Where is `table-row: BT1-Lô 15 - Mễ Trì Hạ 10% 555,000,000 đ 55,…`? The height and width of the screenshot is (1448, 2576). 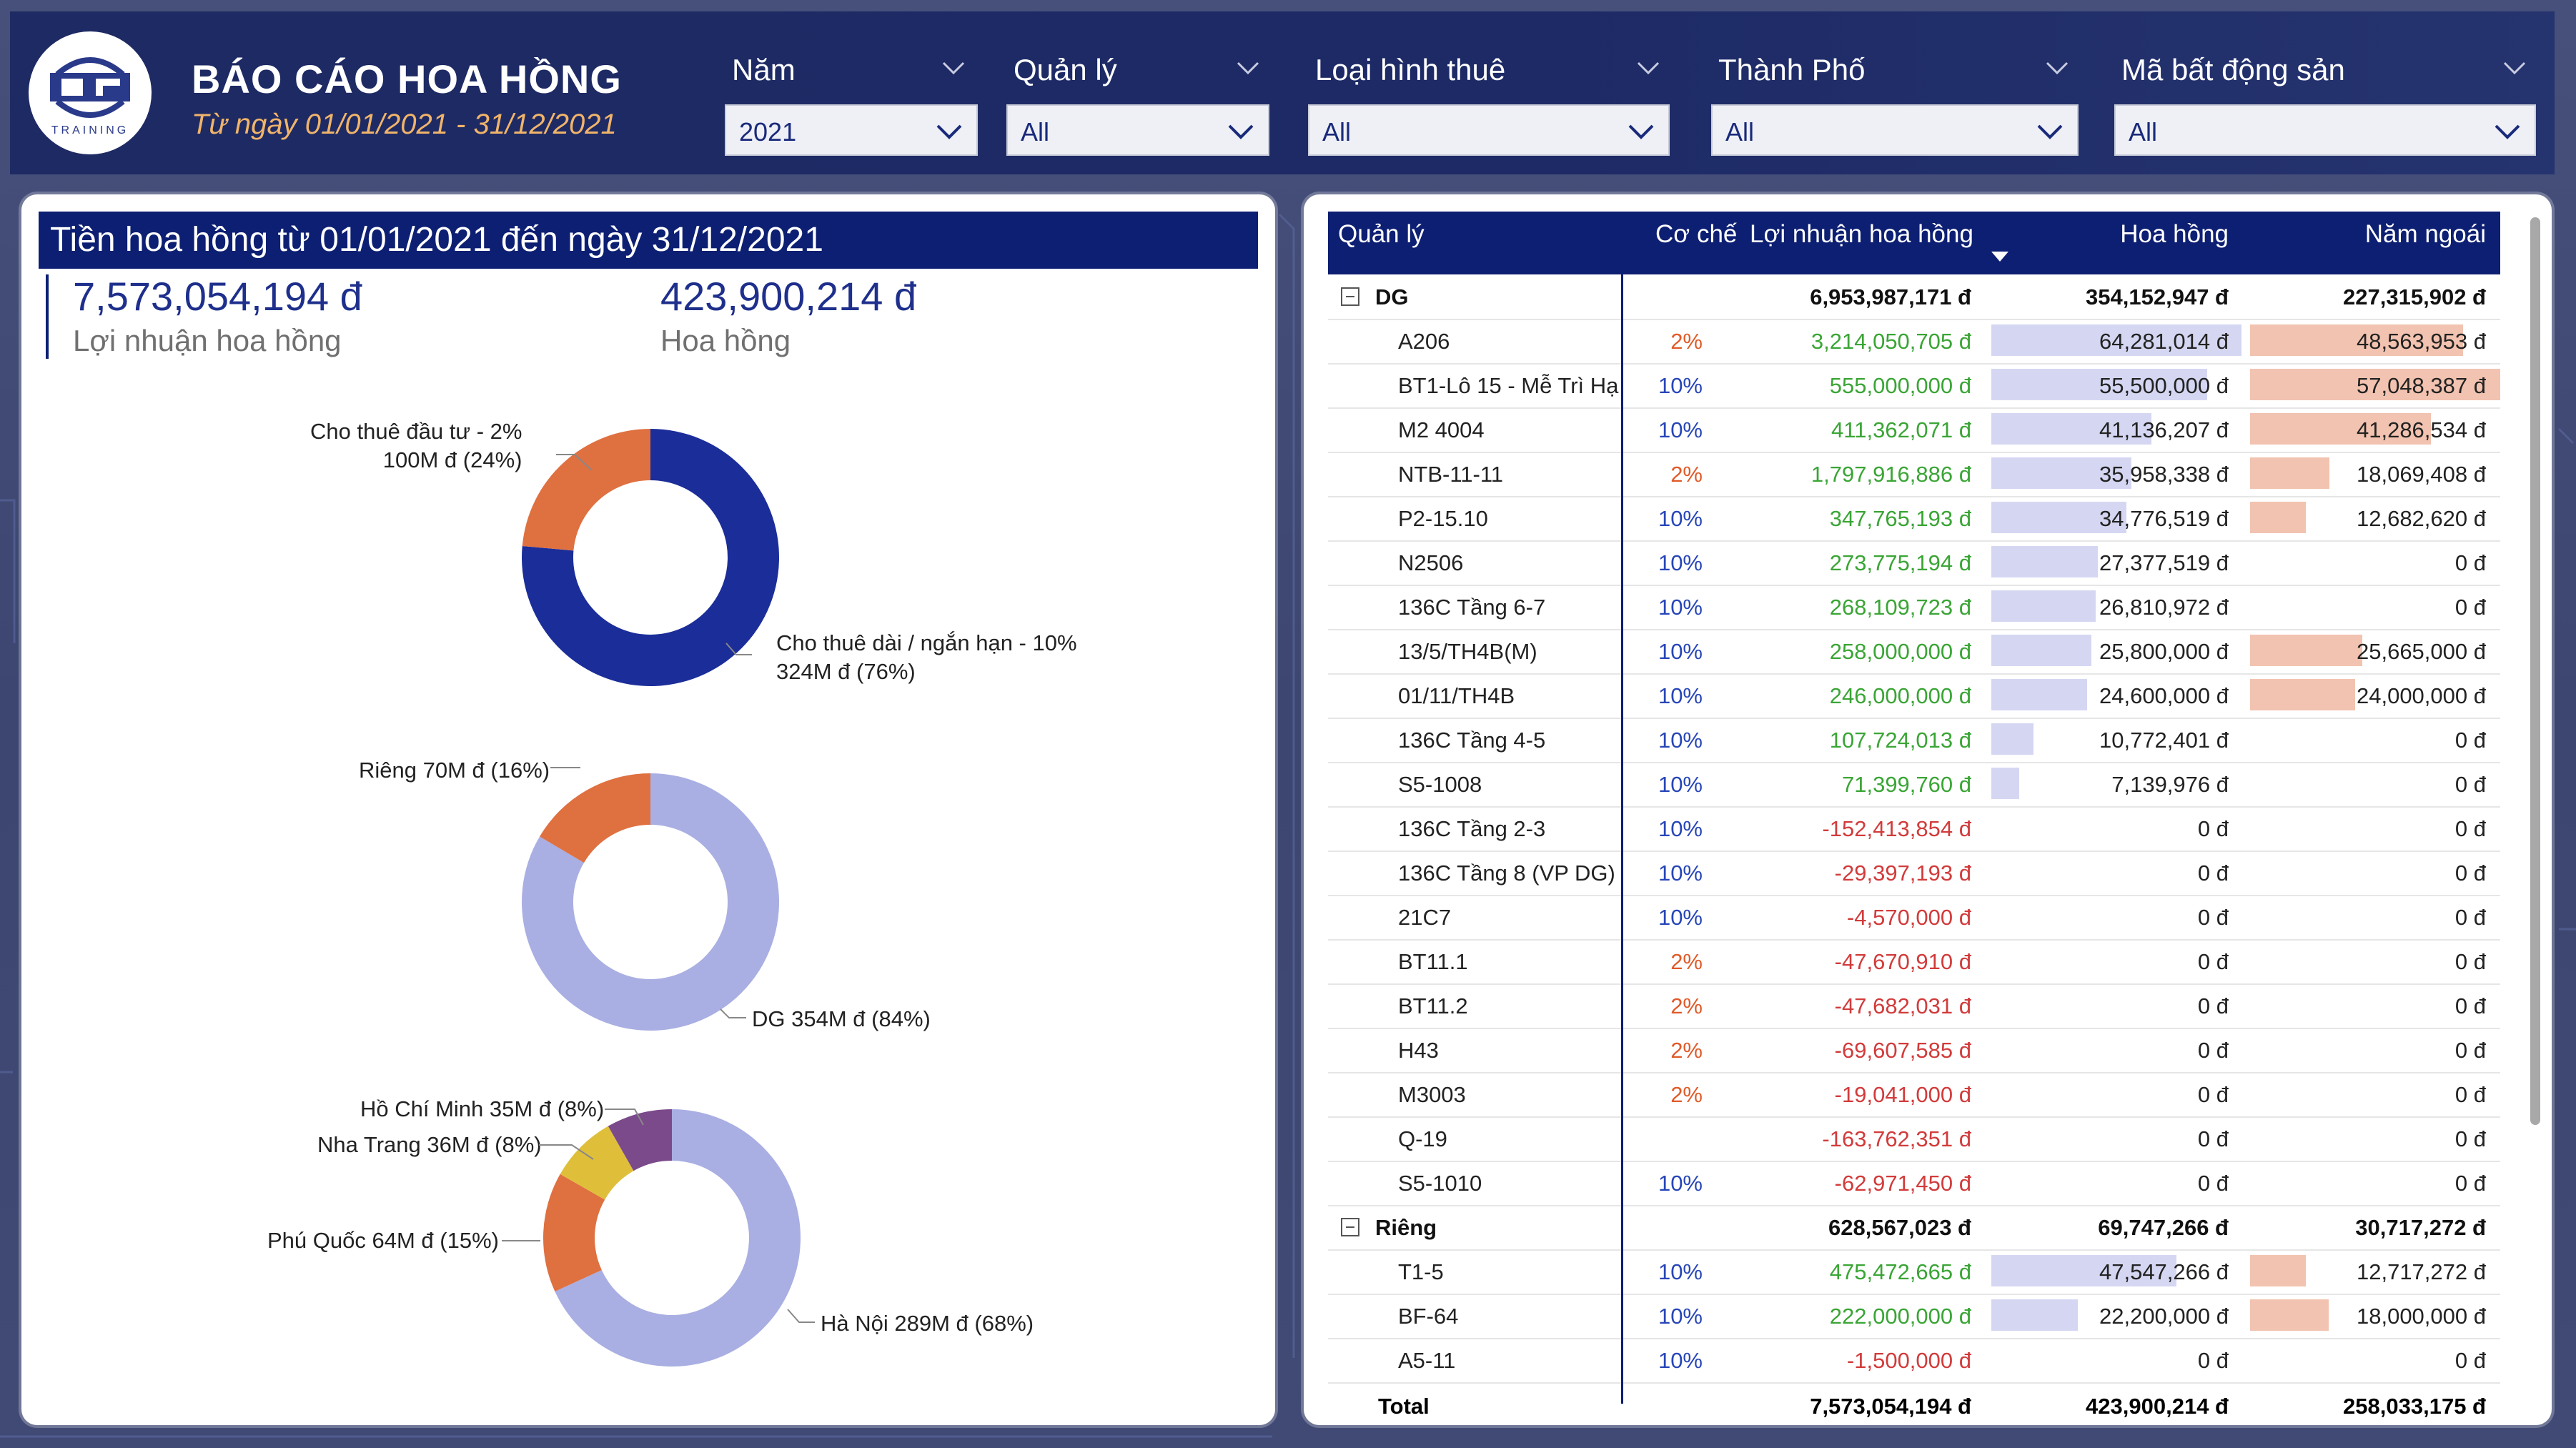
table-row: BT1-Lô 15 - Mễ Trì Hạ 10% 555,000,000 đ 55,… is located at coordinates (1914, 386).